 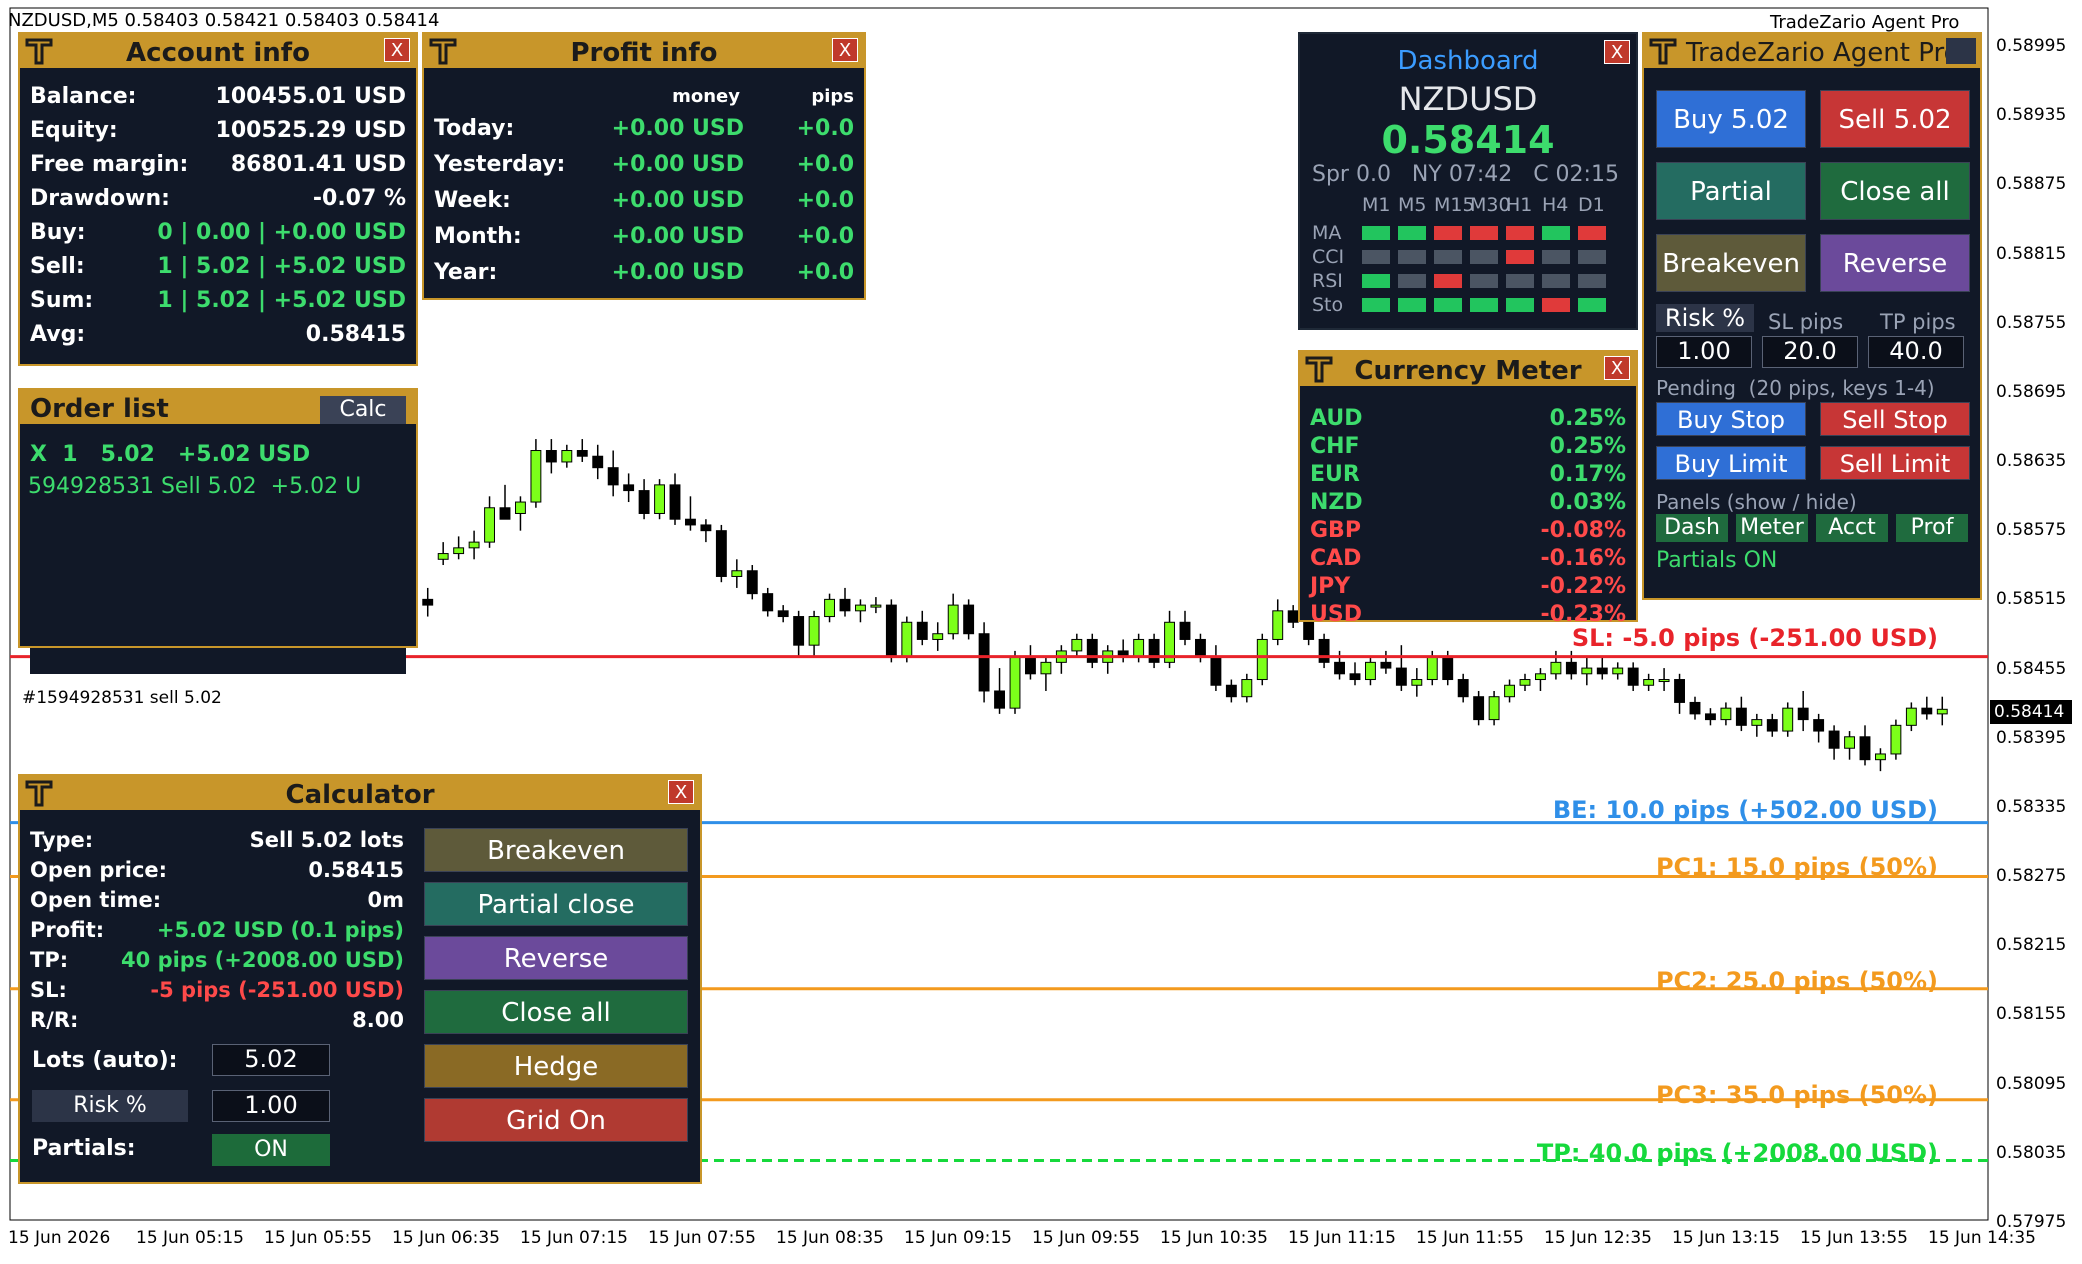 What do you see at coordinates (1797, 1095) in the screenshot?
I see `pc3-level-label: PC3: 35.0 pips (50%)` at bounding box center [1797, 1095].